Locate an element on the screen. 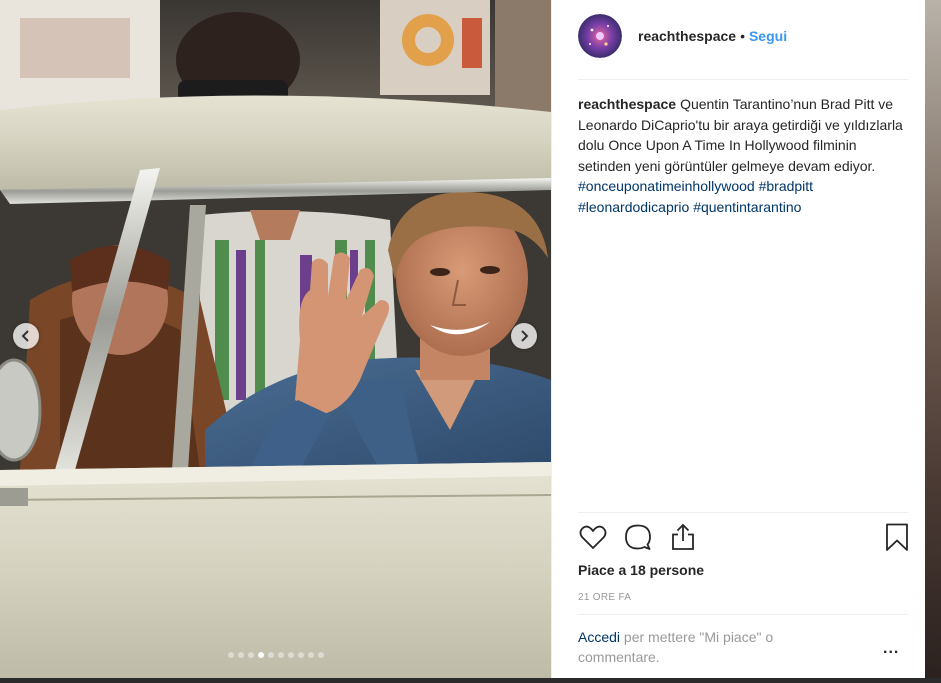  like-button is located at coordinates (593, 537).